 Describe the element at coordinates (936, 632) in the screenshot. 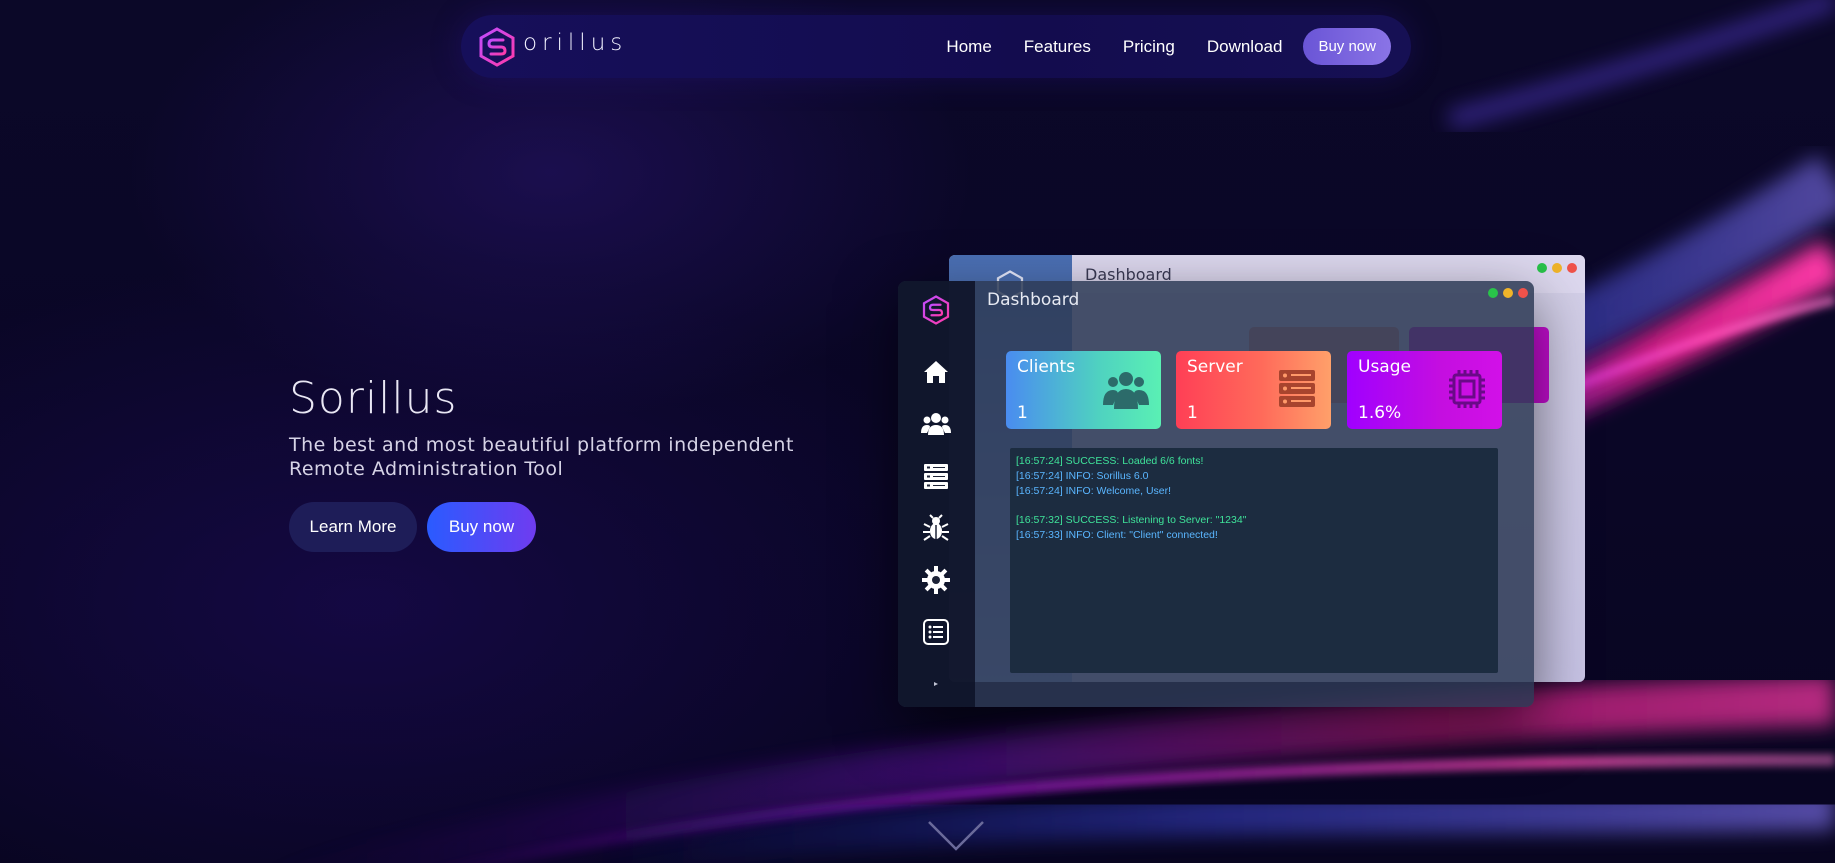

I see `list-icon` at that location.